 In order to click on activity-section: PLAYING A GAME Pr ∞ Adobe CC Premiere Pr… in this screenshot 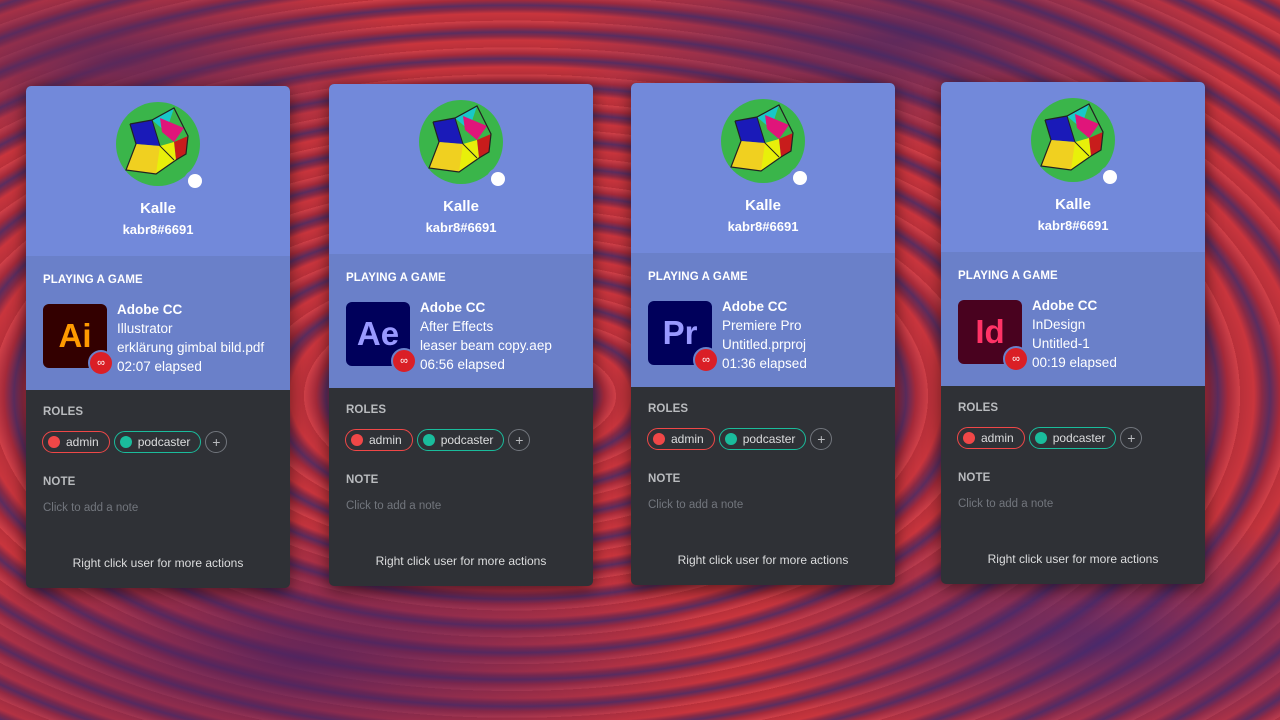, I will do `click(763, 320)`.